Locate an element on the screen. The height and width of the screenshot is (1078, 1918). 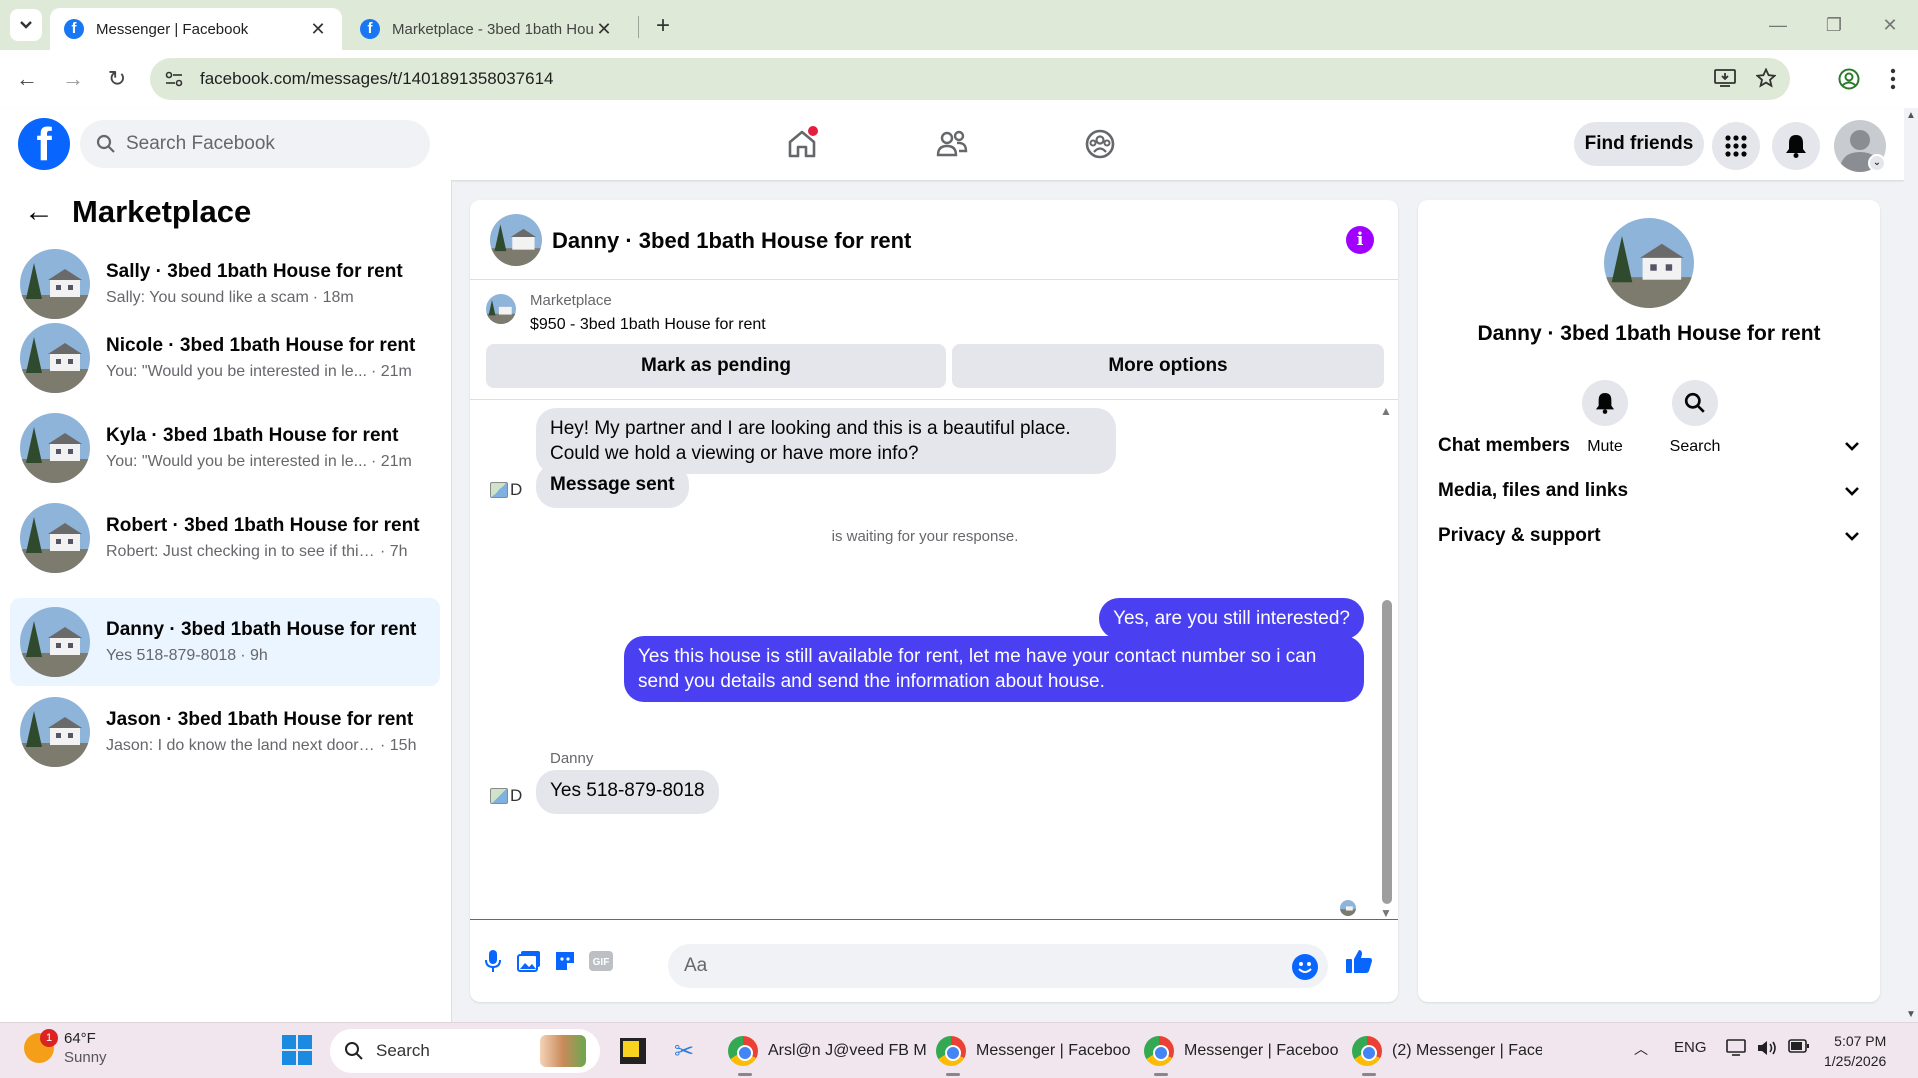
more-options-button: More options is located at coordinates (1168, 366).